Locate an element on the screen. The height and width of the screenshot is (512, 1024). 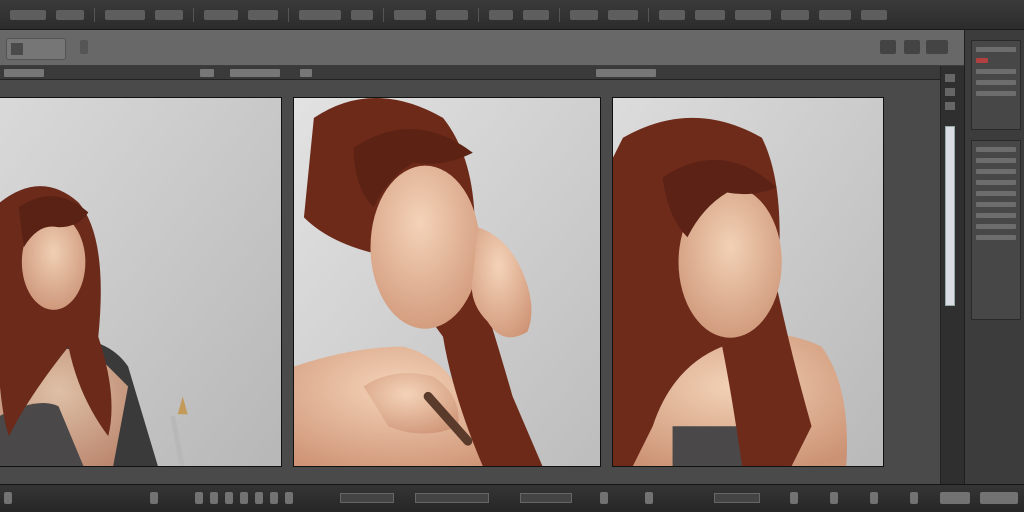
properties-panel is located at coordinates (996, 230).